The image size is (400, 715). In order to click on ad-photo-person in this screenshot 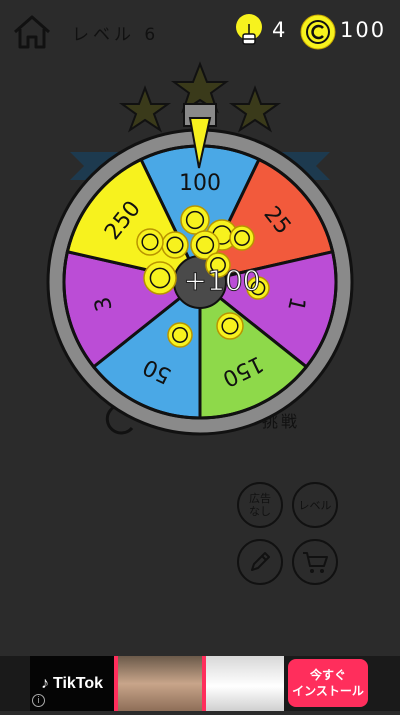, I will do `click(160, 683)`.